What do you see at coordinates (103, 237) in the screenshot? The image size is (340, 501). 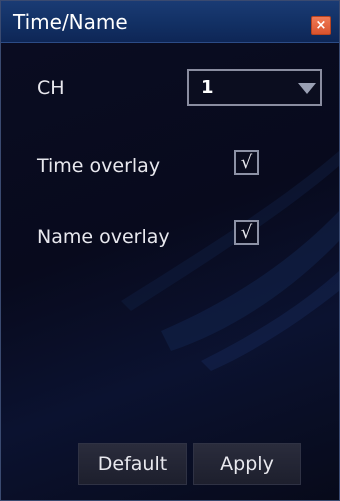 I see `name-overlay-label: Name overlay` at bounding box center [103, 237].